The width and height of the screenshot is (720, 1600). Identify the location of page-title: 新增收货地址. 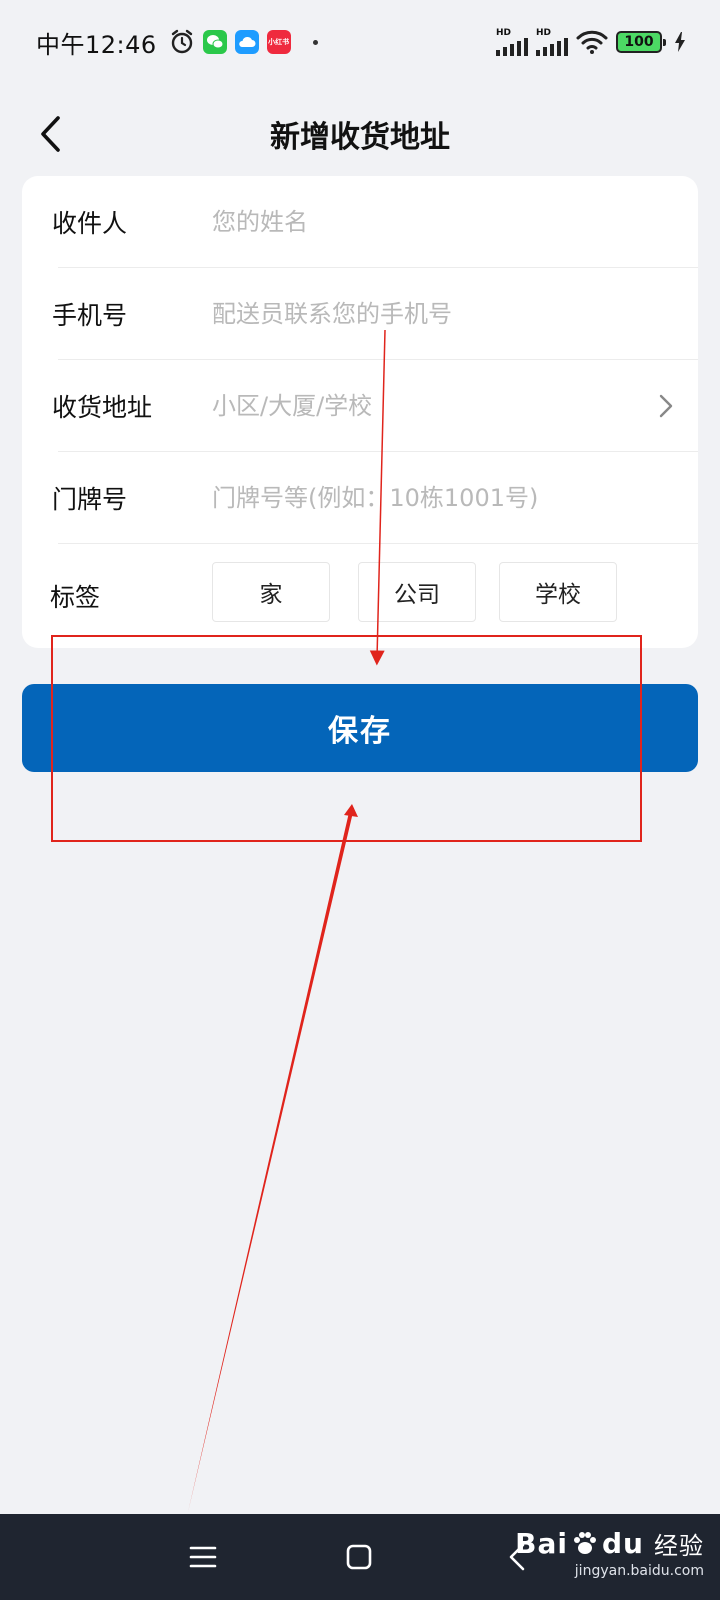
(360, 137).